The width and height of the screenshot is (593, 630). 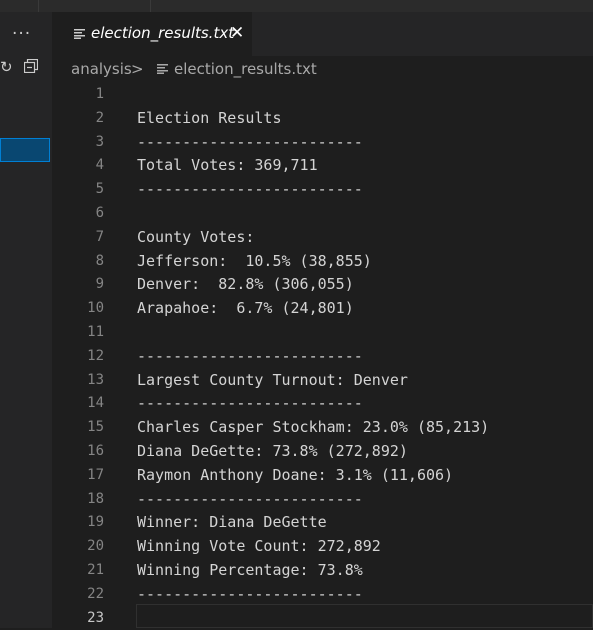 What do you see at coordinates (99, 94) in the screenshot?
I see `line-number: 1` at bounding box center [99, 94].